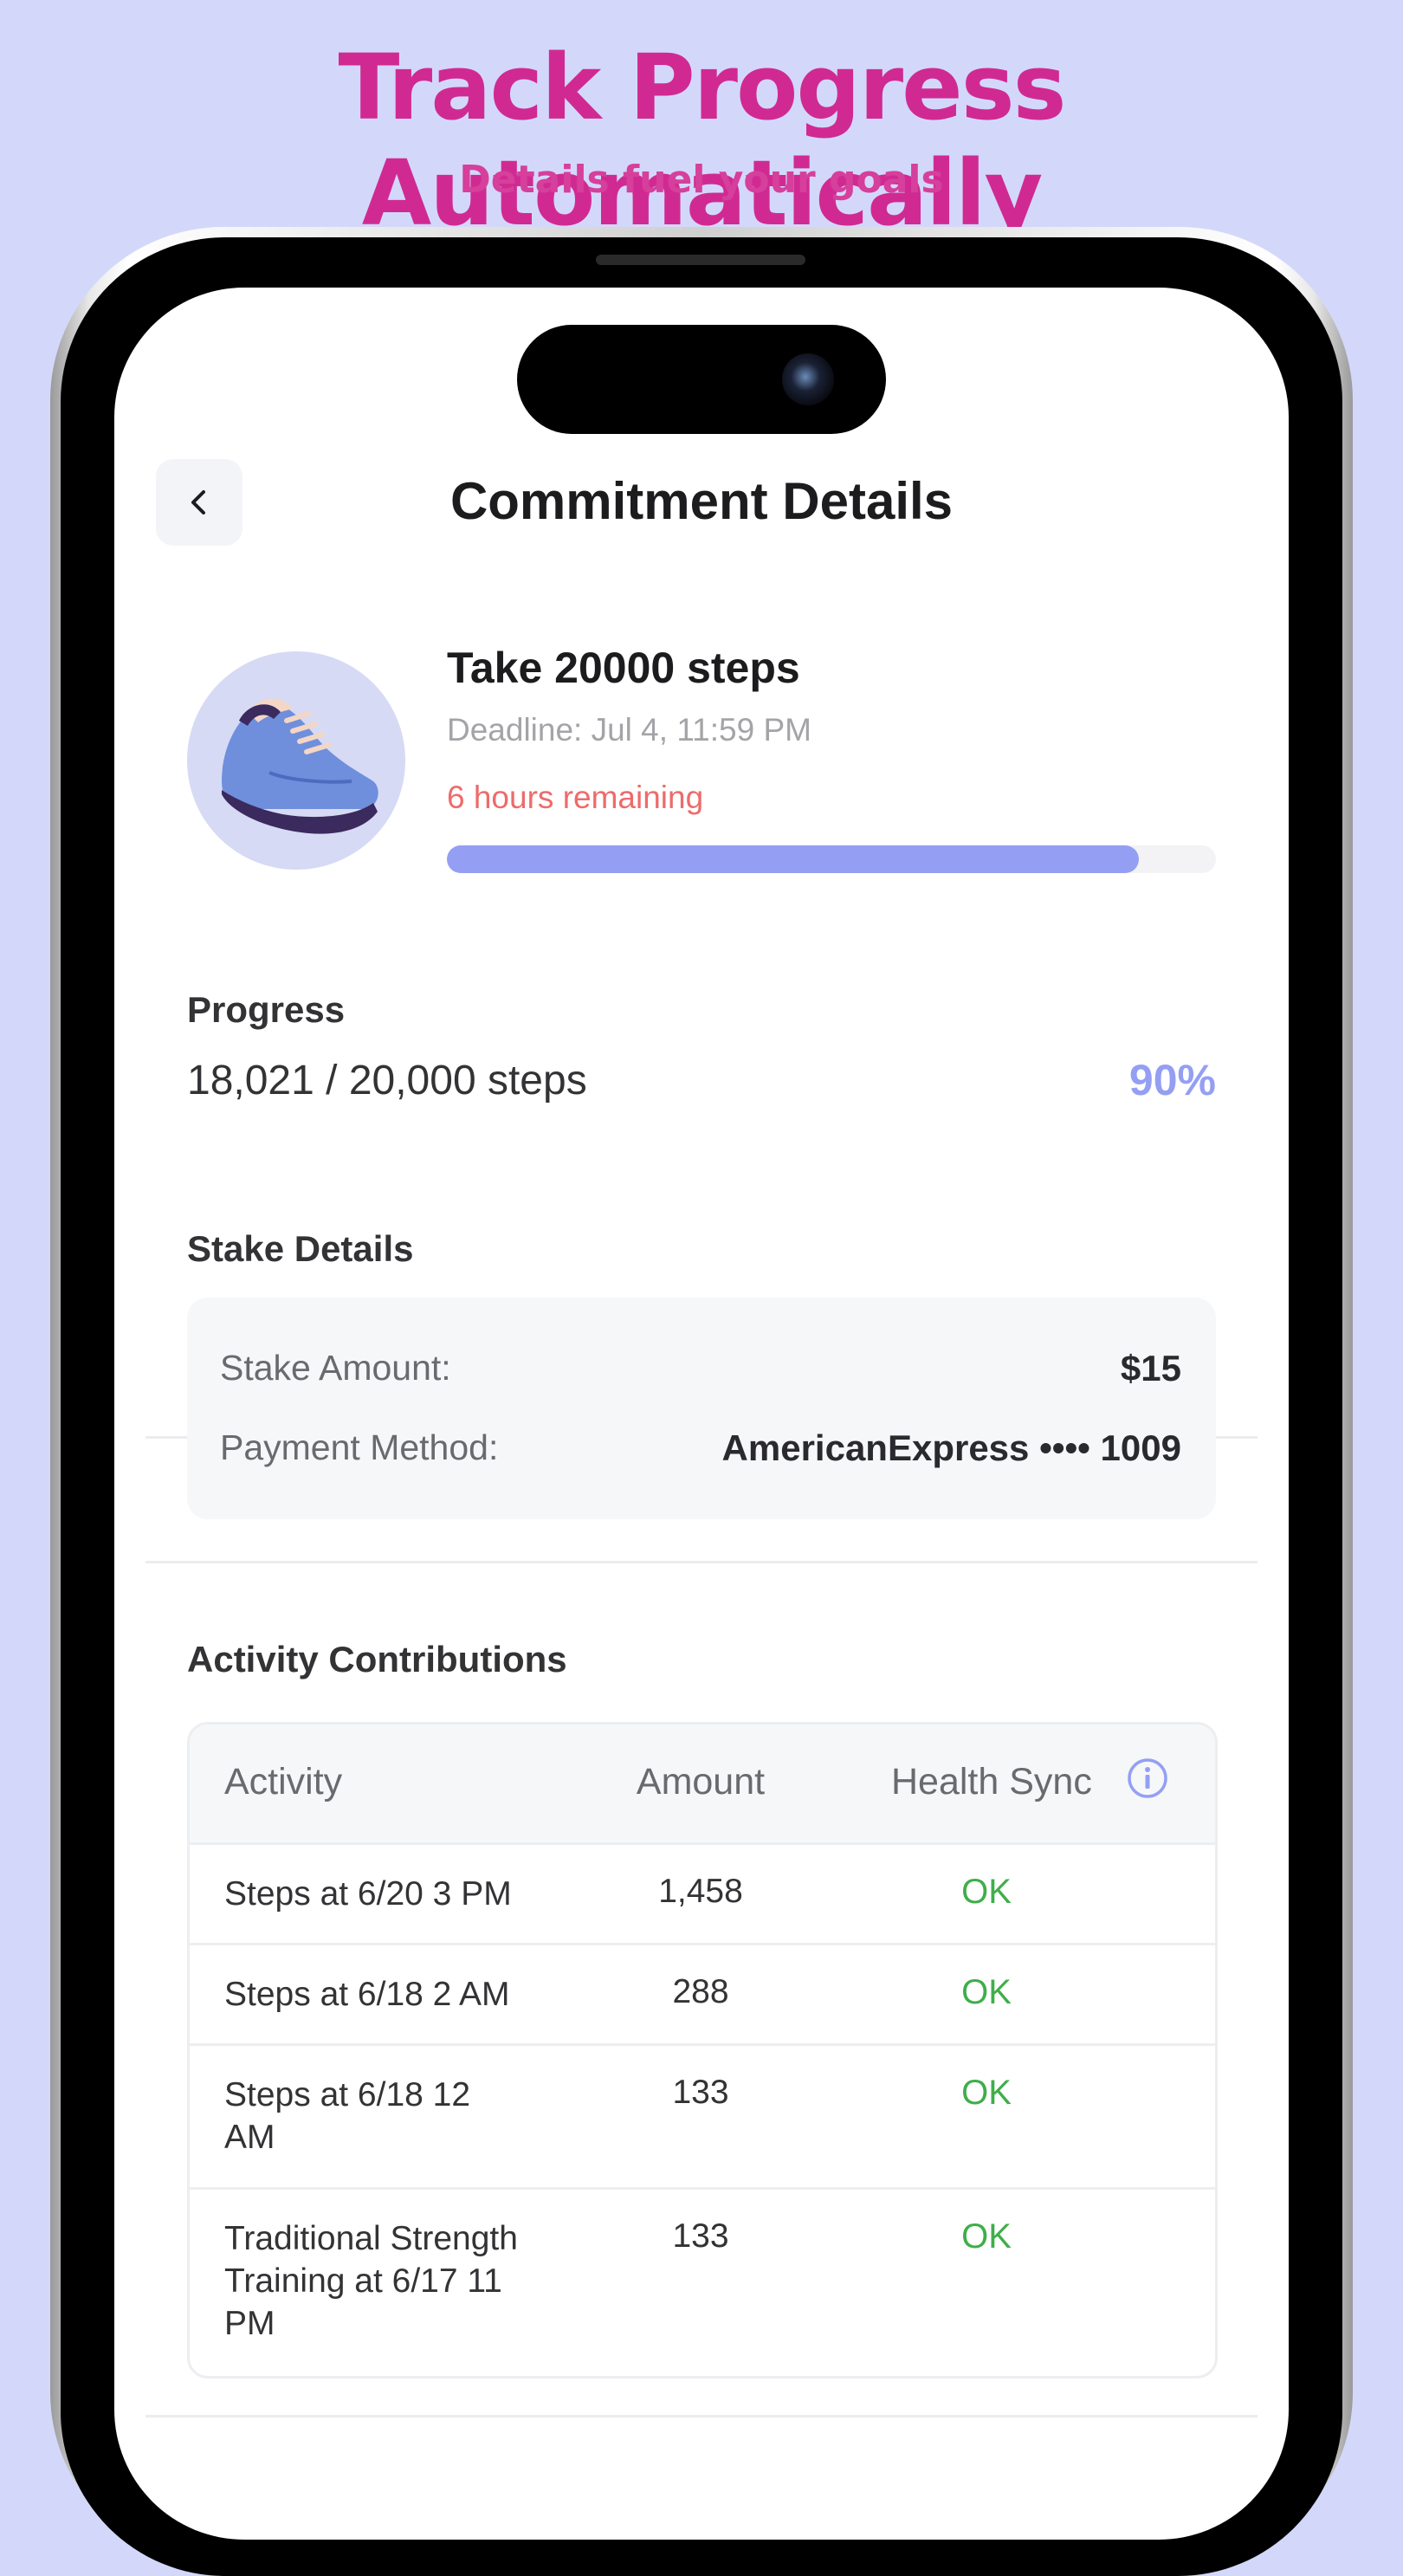 The image size is (1403, 2576). I want to click on stake-details-label: Stake Details, so click(300, 1248).